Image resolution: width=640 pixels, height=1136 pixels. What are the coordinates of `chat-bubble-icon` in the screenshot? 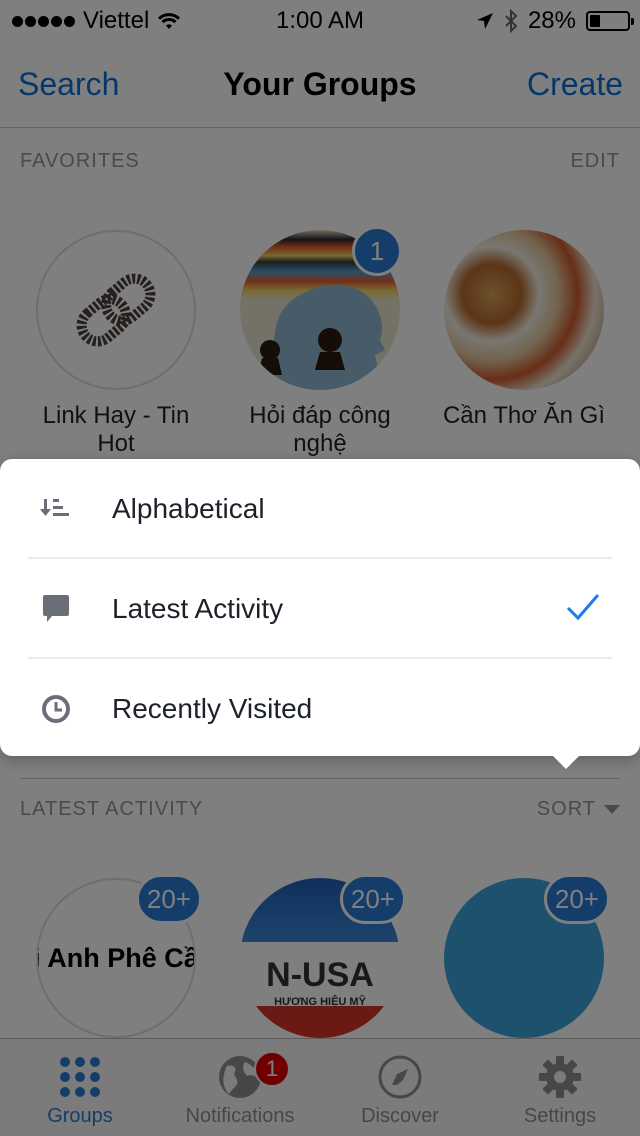 It's located at (56, 609).